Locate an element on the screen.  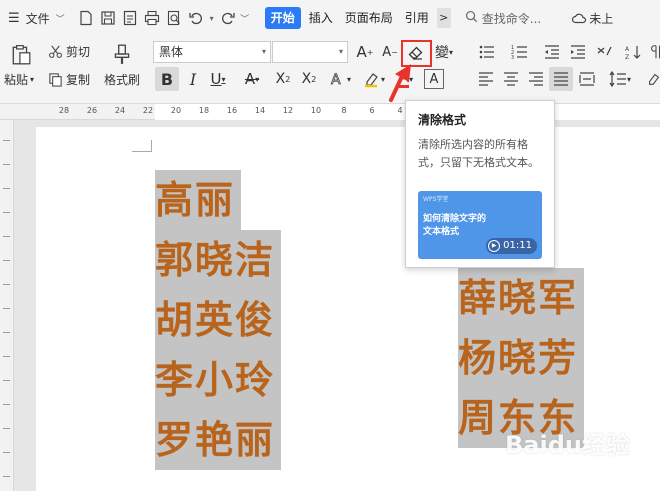
file-menu: ☰ 文件 ﹀ is located at coordinates (36, 18).